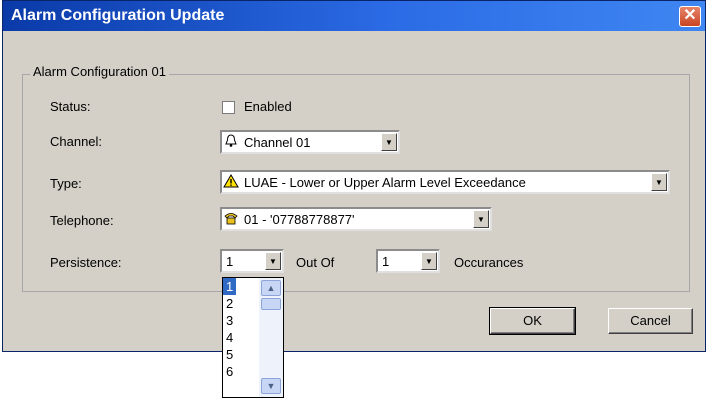 The height and width of the screenshot is (398, 706). What do you see at coordinates (354, 16) in the screenshot?
I see `title-bar: Alarm Configuration Update ✕` at bounding box center [354, 16].